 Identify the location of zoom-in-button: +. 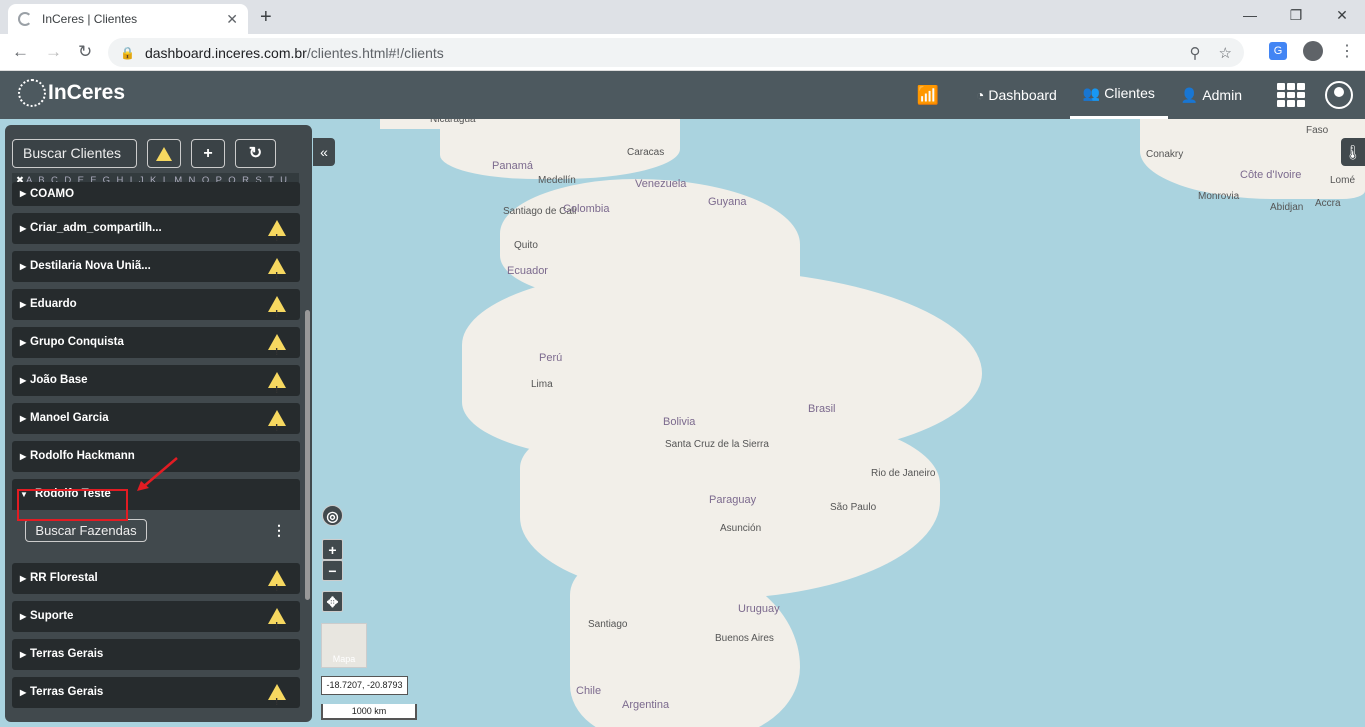
(332, 549).